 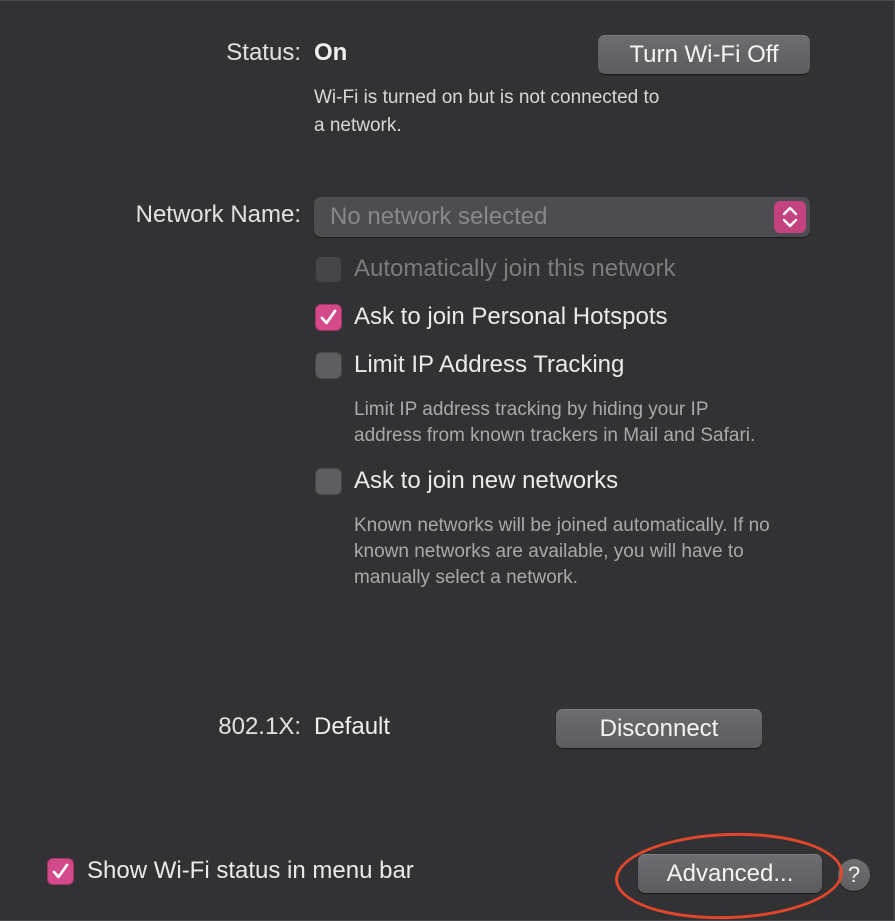 I want to click on status-label: Status:, so click(x=263, y=52).